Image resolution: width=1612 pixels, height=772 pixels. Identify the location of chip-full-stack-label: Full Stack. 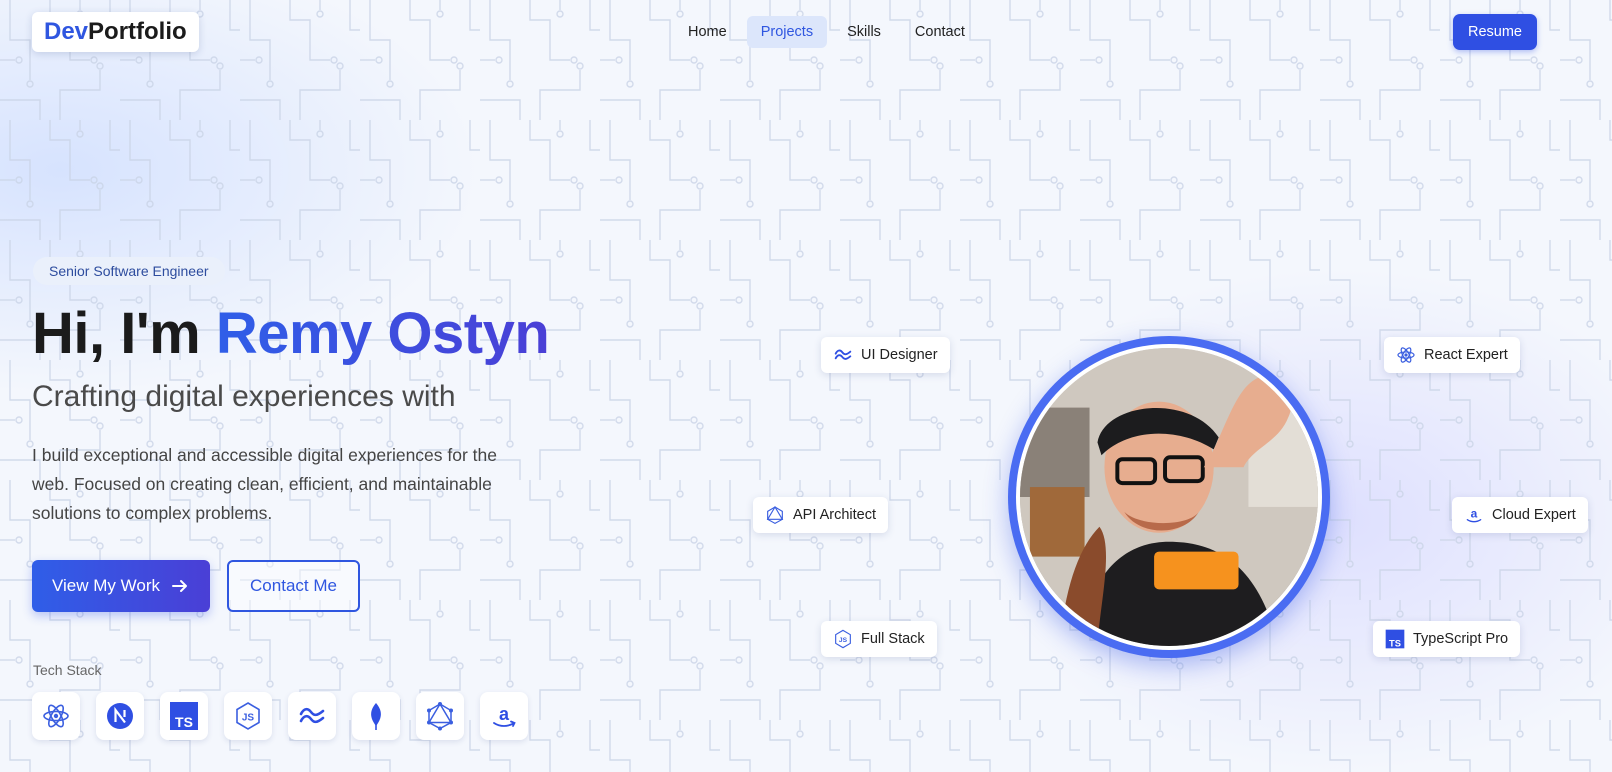
(893, 639).